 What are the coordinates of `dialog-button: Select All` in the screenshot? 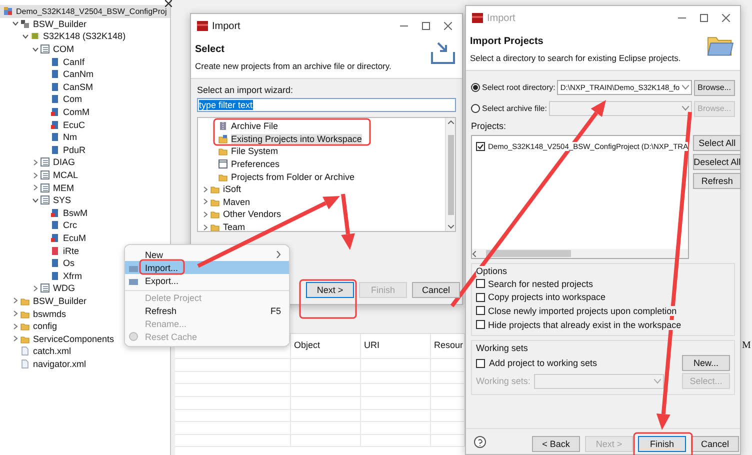 It's located at (717, 143).